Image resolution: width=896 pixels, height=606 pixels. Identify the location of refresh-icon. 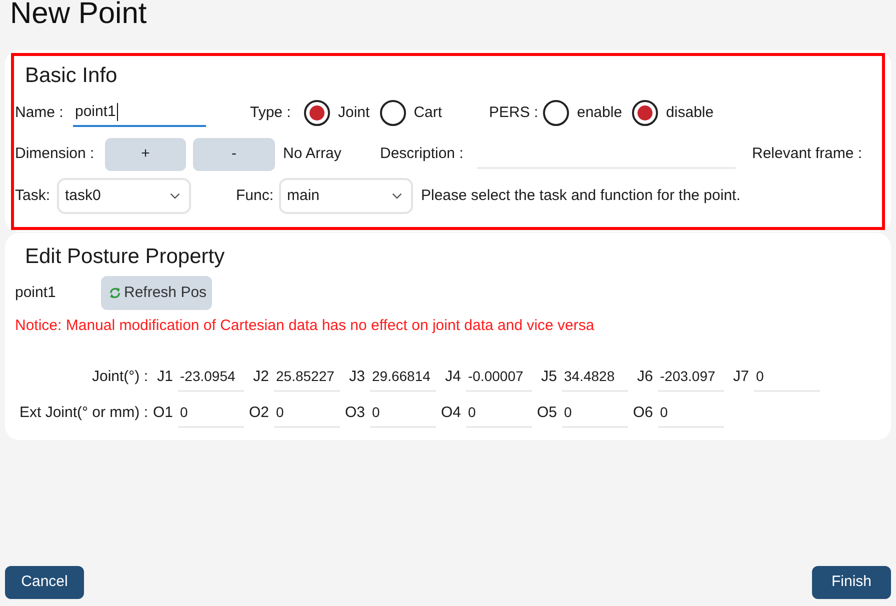
(115, 293).